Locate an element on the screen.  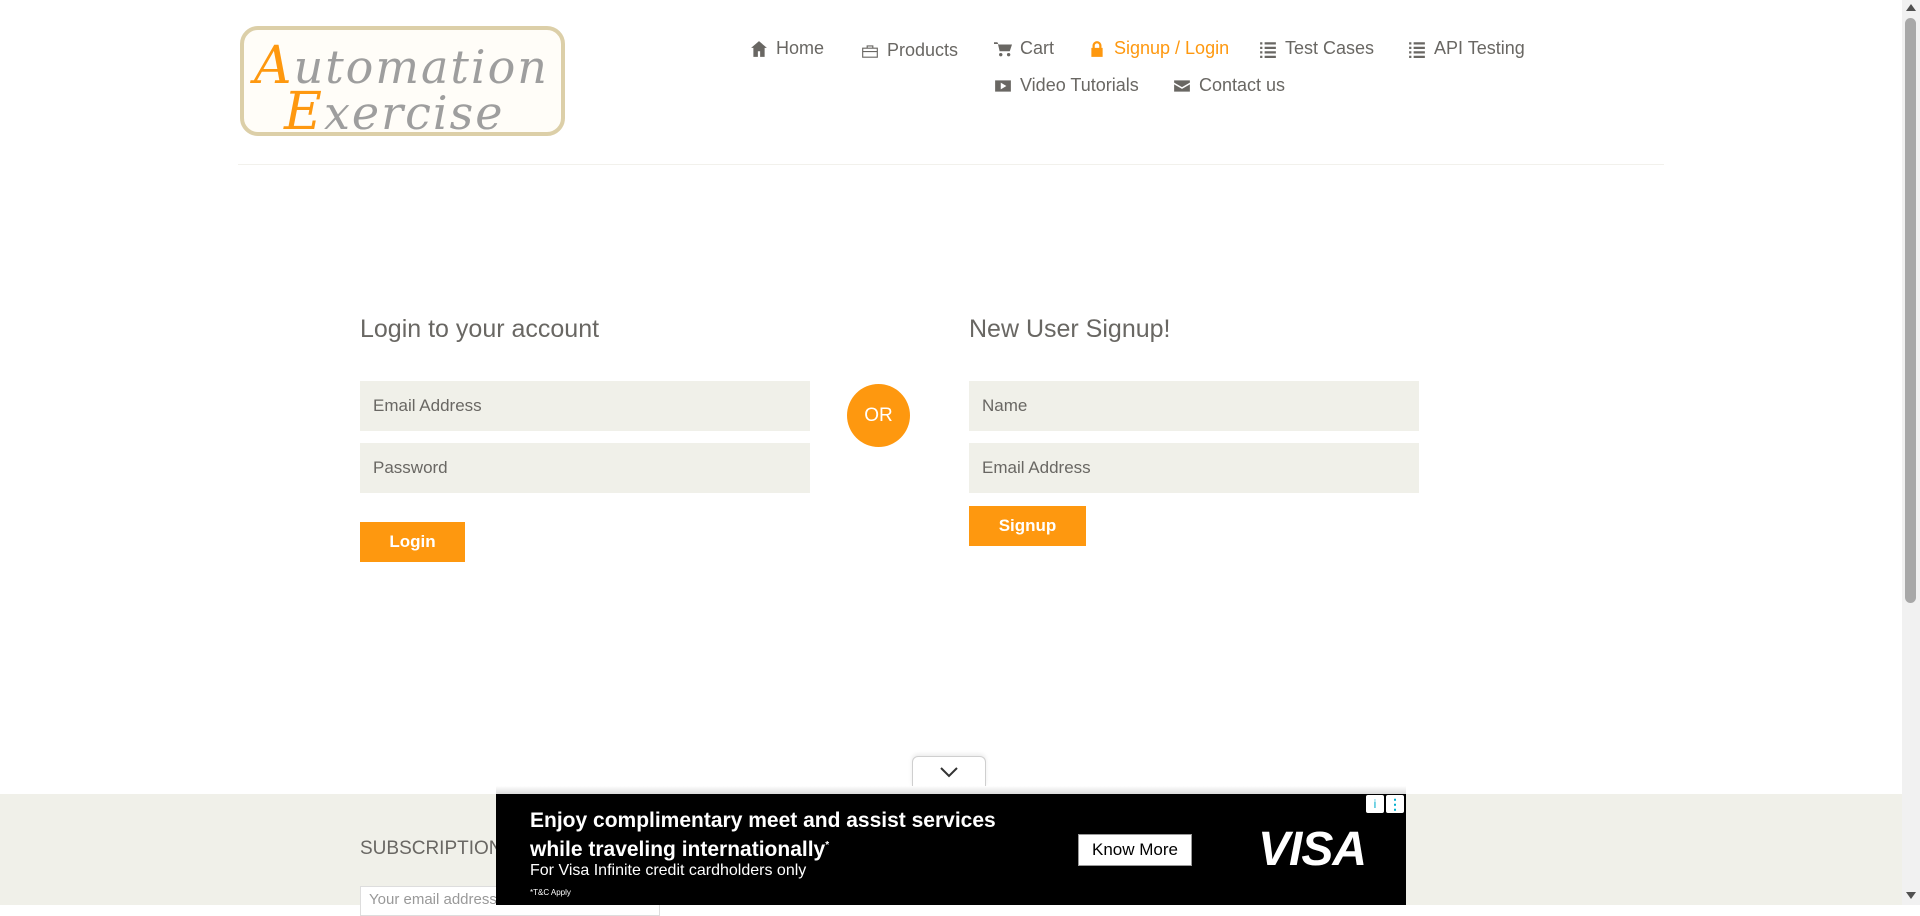
youtube-icon is located at coordinates (1003, 85).